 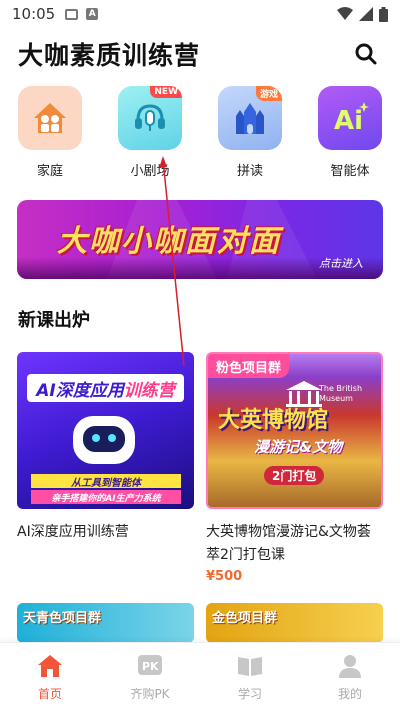 I want to click on project-group-tag: 天青色项目群, so click(x=62, y=618).